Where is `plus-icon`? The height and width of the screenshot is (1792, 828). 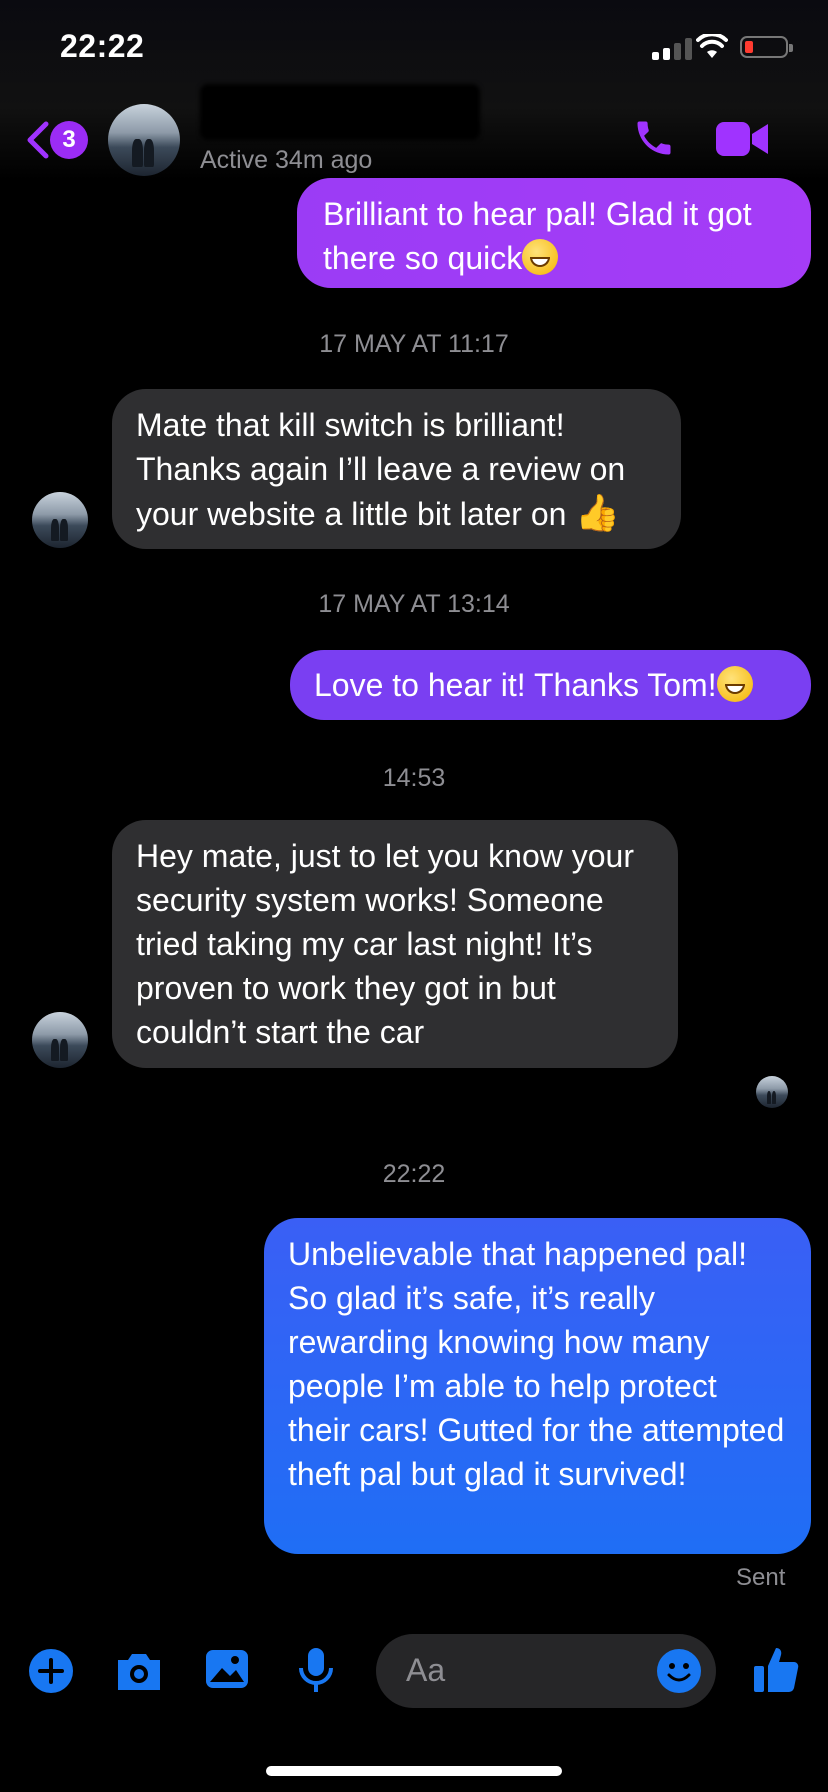 plus-icon is located at coordinates (51, 1673).